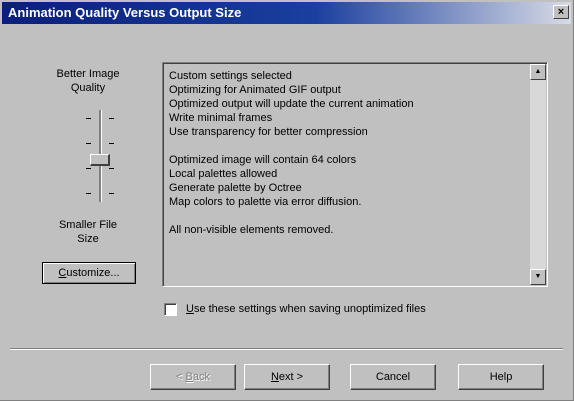 This screenshot has width=574, height=401. I want to click on use-settings-mnemonic: U, so click(190, 309).